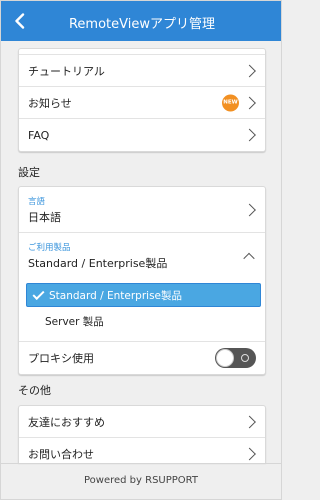 This screenshot has width=320, height=500. What do you see at coordinates (245, 358) in the screenshot?
I see `toggle-off-icon` at bounding box center [245, 358].